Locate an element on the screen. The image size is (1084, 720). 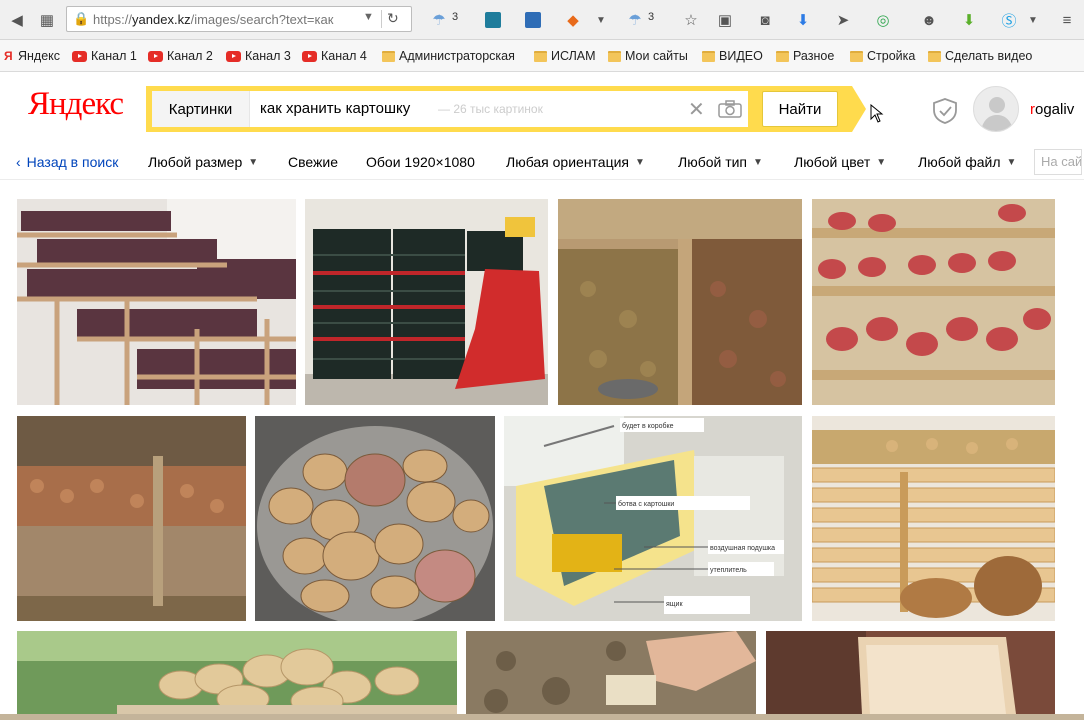
username: rogaliv is located at coordinates (1052, 109).